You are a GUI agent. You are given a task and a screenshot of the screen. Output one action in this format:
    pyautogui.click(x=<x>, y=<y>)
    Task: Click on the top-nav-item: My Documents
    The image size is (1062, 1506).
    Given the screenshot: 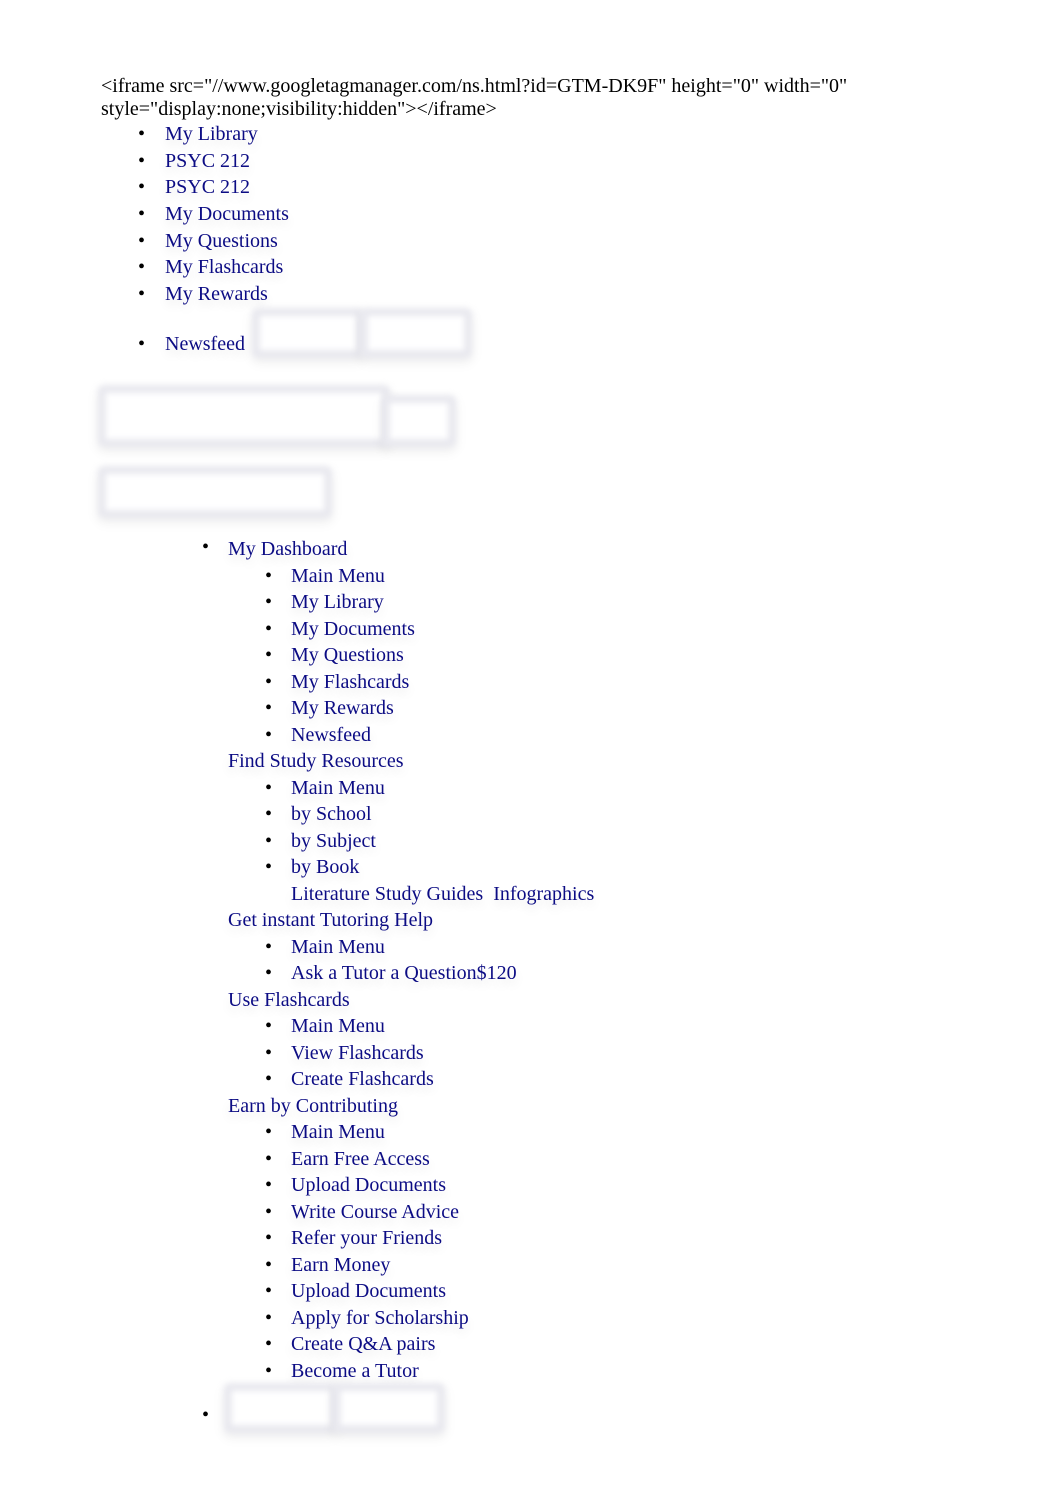 What is the action you would take?
    pyautogui.click(x=213, y=214)
    